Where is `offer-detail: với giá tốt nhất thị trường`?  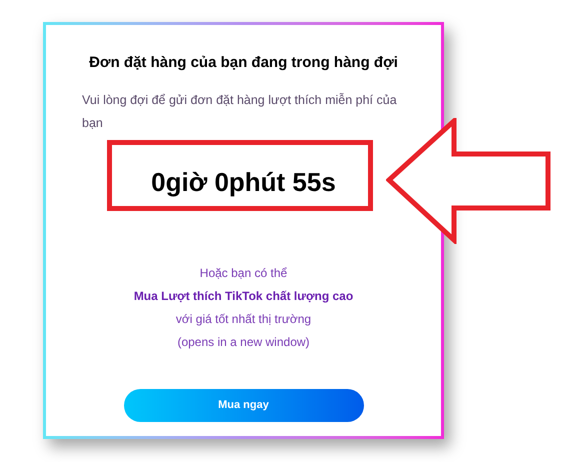 offer-detail: với giá tốt nhất thị trường is located at coordinates (244, 319).